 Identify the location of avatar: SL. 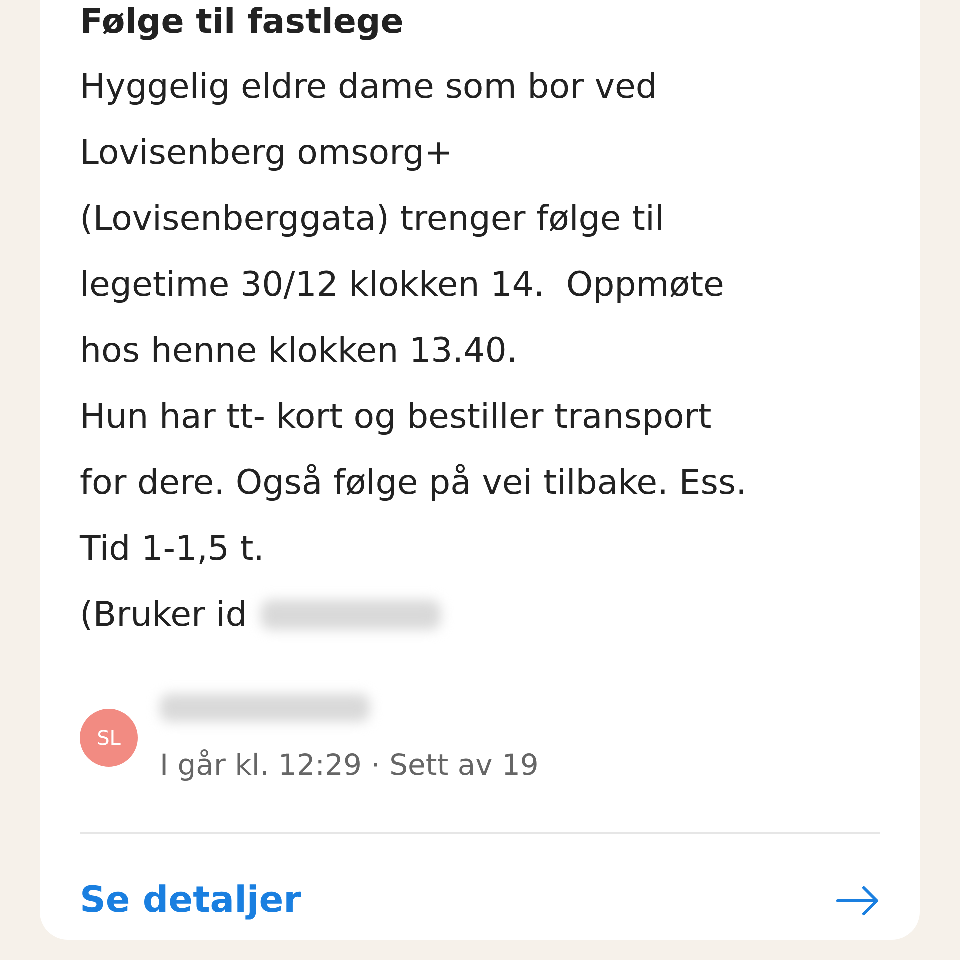
(109, 738).